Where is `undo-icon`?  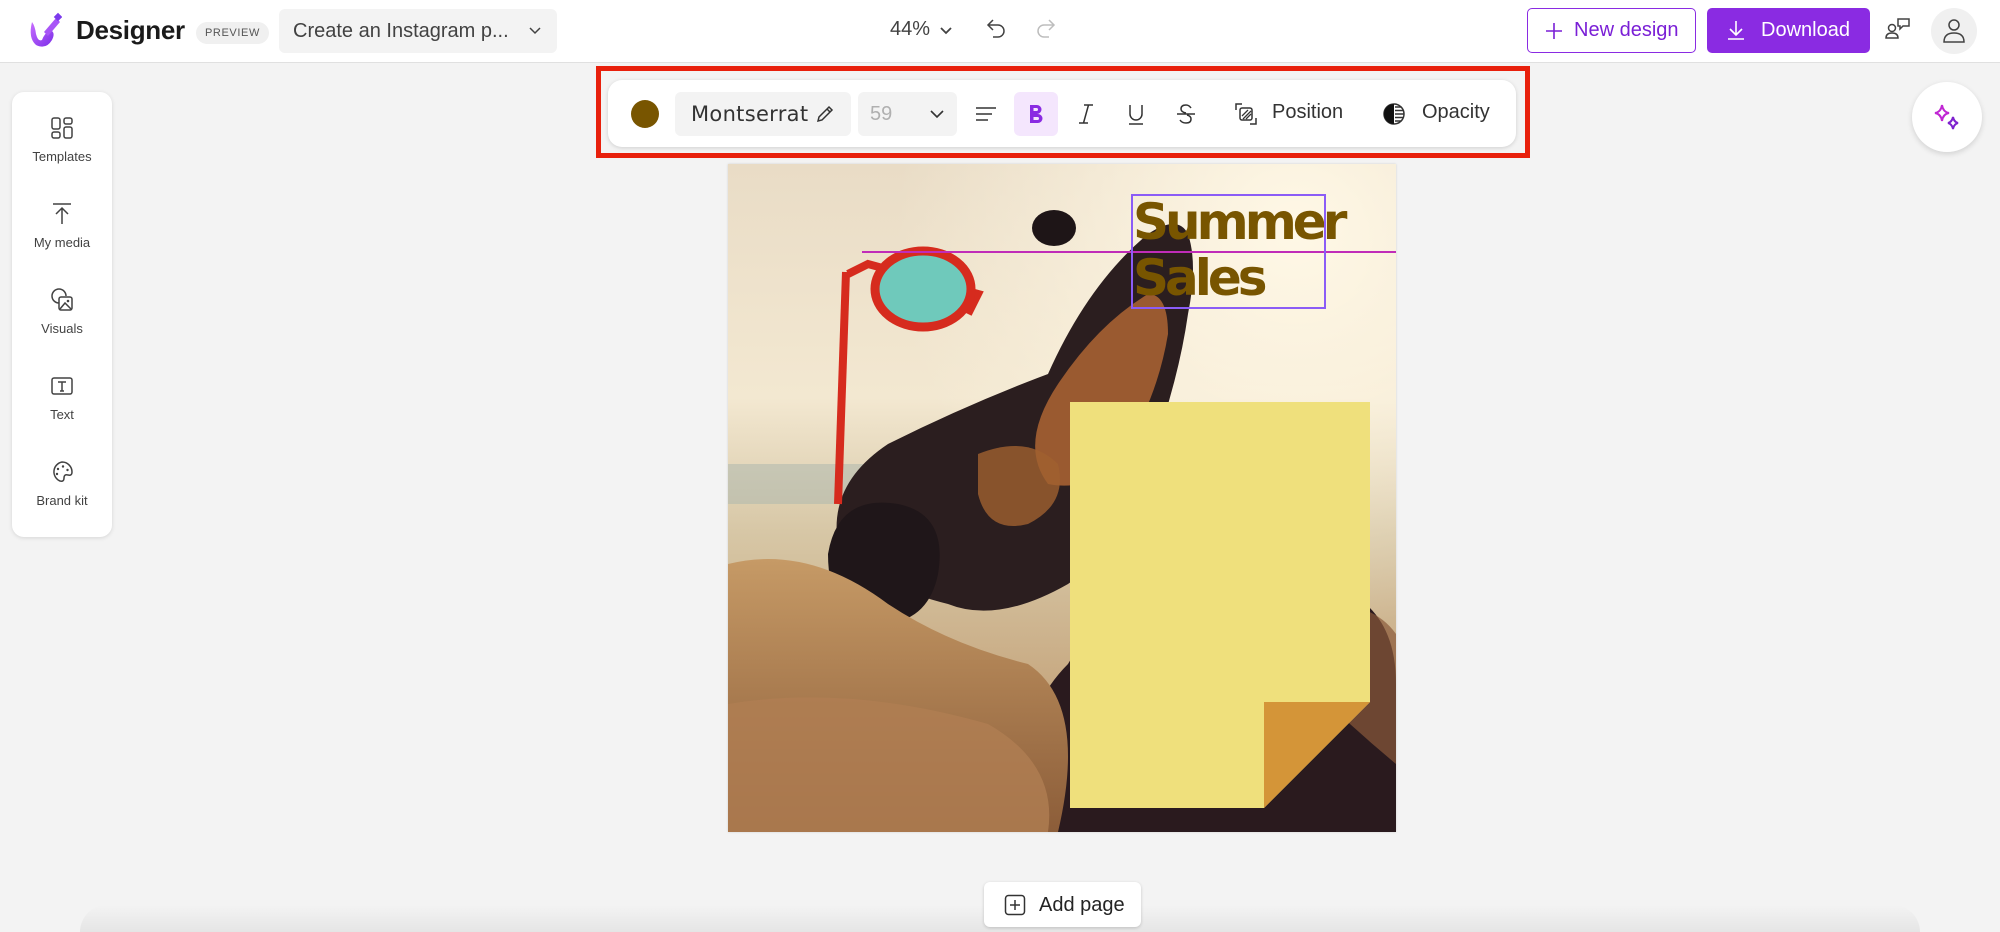 undo-icon is located at coordinates (996, 28).